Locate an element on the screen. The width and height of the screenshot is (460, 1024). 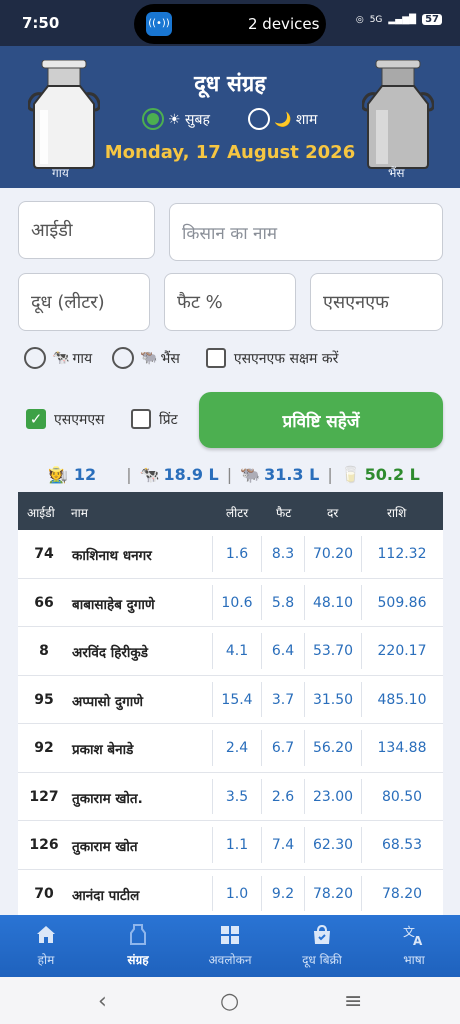
cell-name: अरविंद हिरीकुडे is located at coordinates (110, 653).